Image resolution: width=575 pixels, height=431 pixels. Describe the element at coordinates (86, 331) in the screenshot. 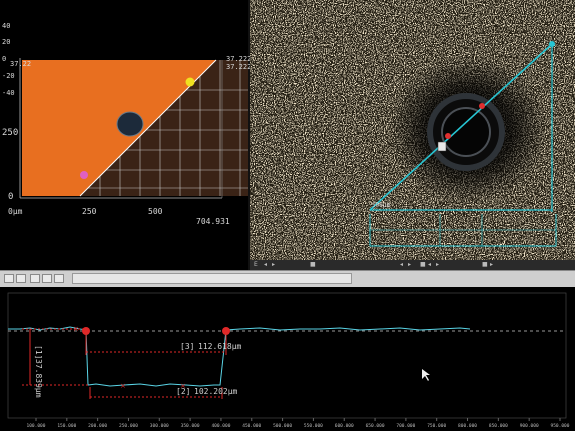

I see `measure-point-left` at that location.